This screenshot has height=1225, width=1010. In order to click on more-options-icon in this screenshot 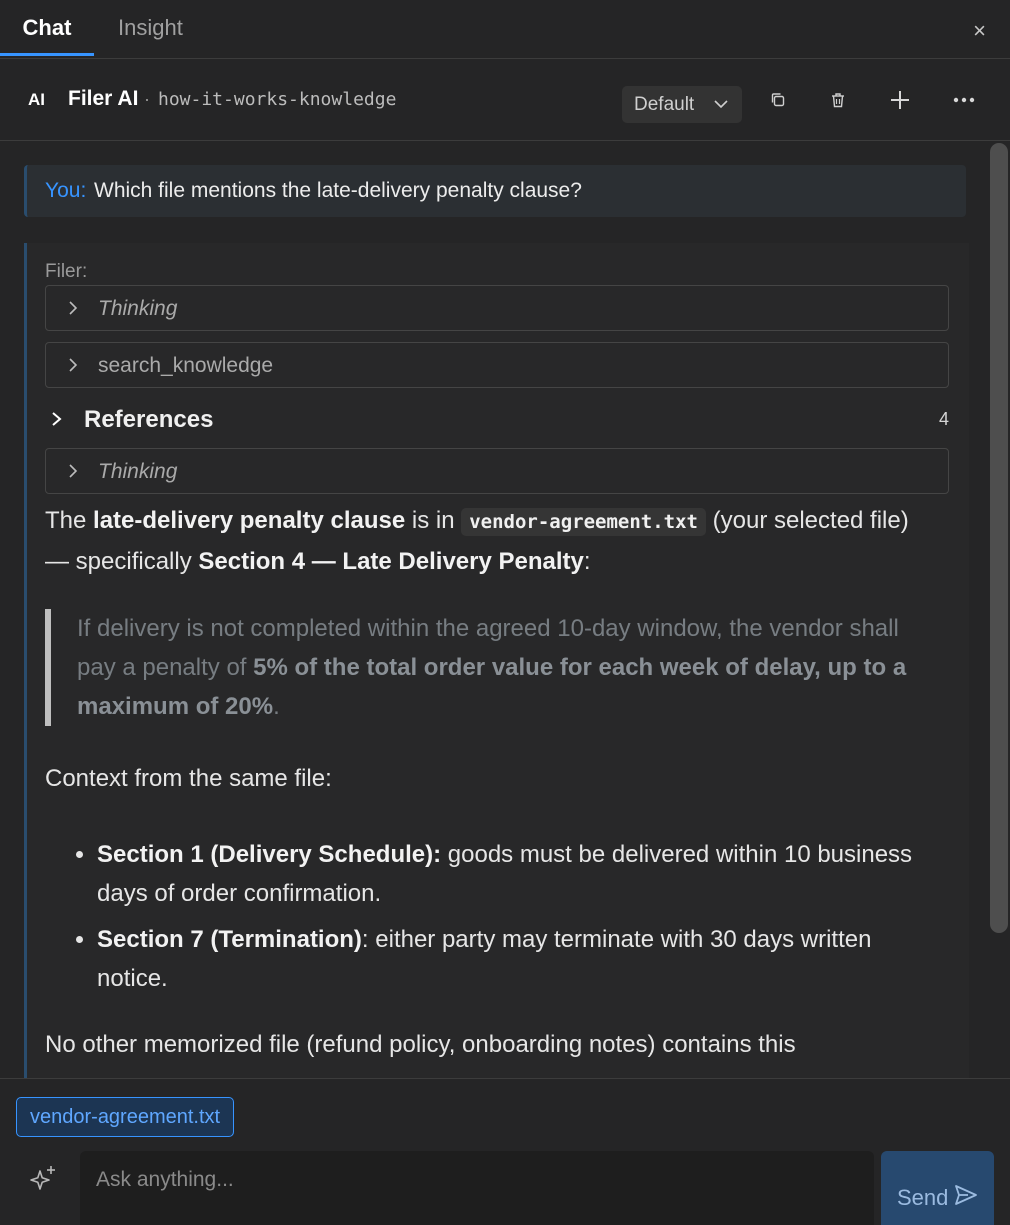, I will do `click(964, 100)`.